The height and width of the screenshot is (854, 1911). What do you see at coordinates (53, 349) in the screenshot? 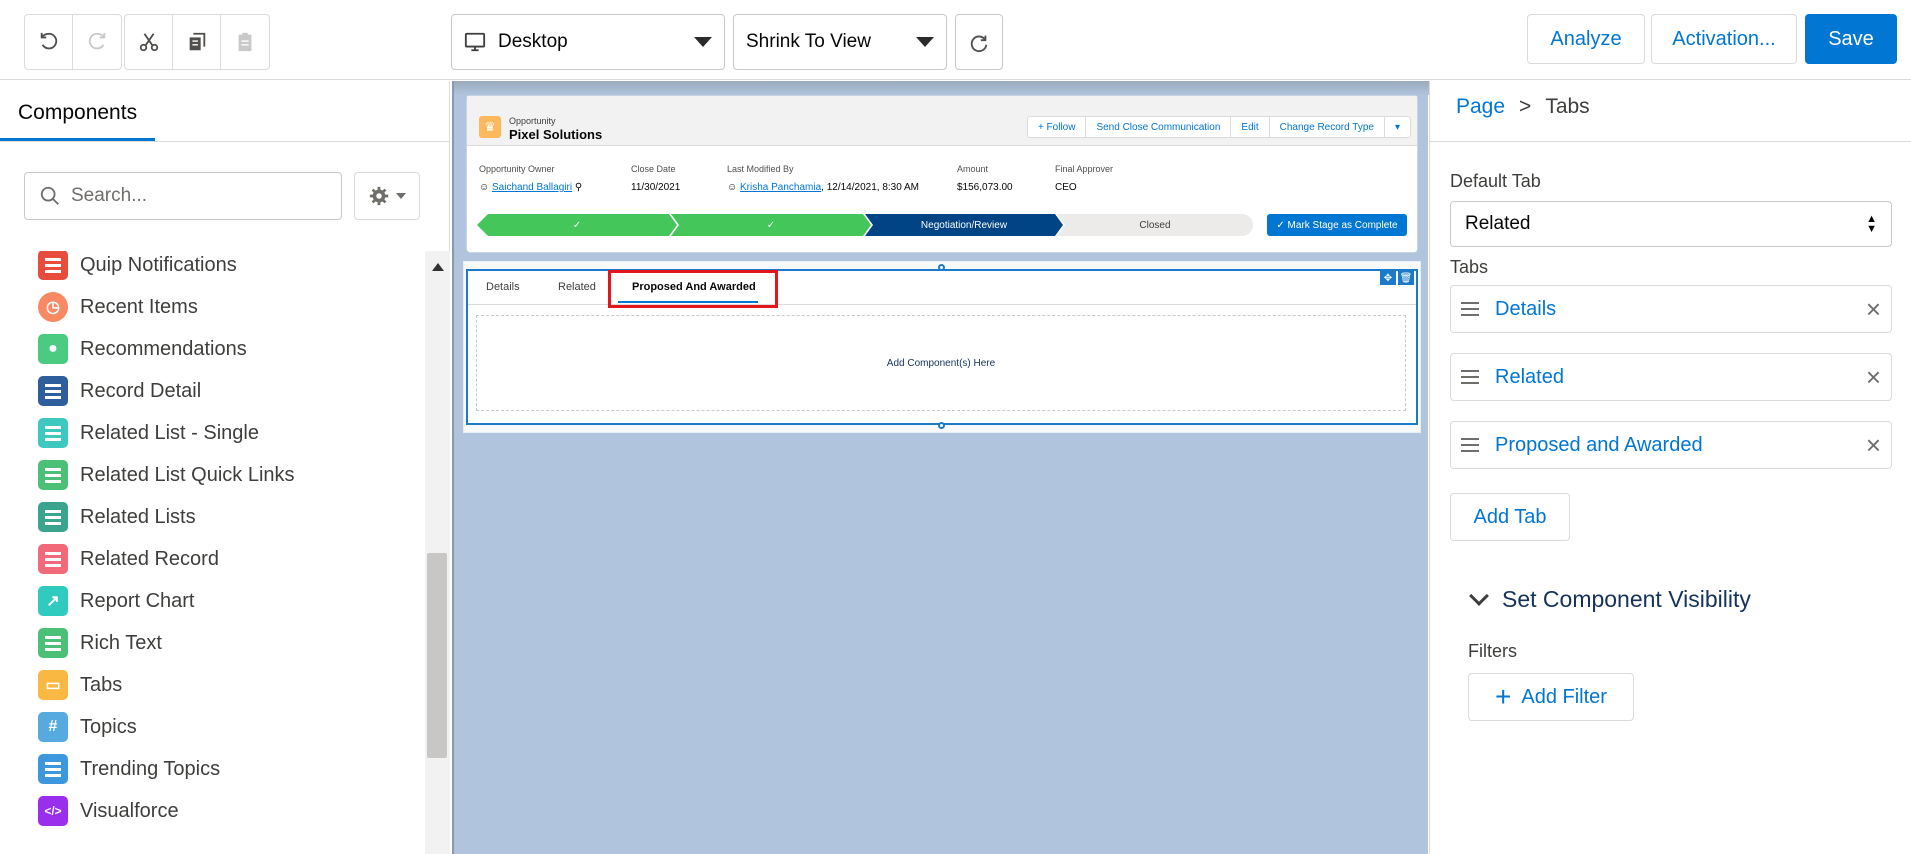
I see `lightbulb-icon: ●` at bounding box center [53, 349].